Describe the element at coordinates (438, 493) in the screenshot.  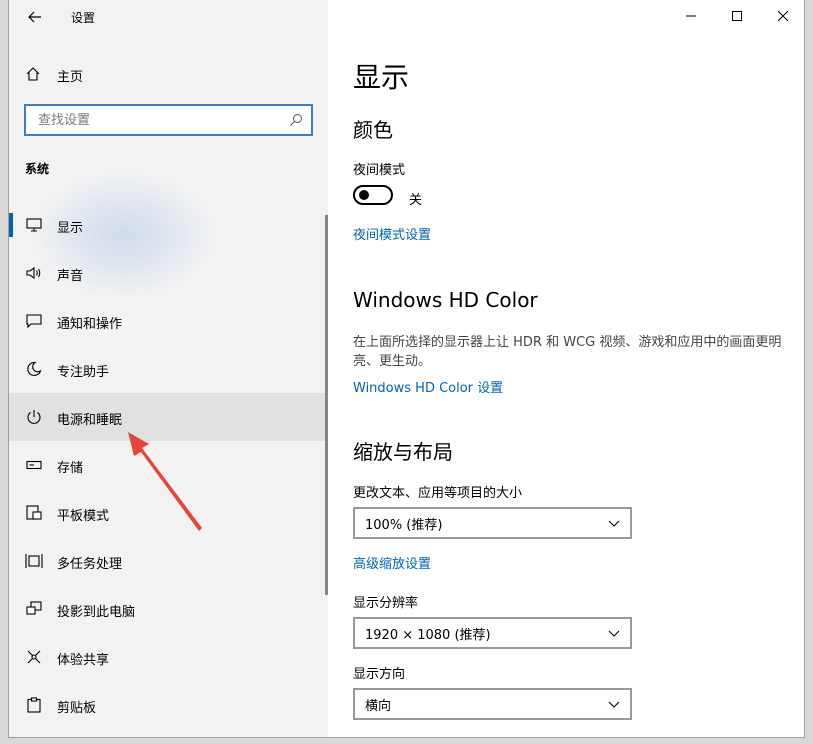
I see `scale-label: 更改文本、应用等项目的大小` at that location.